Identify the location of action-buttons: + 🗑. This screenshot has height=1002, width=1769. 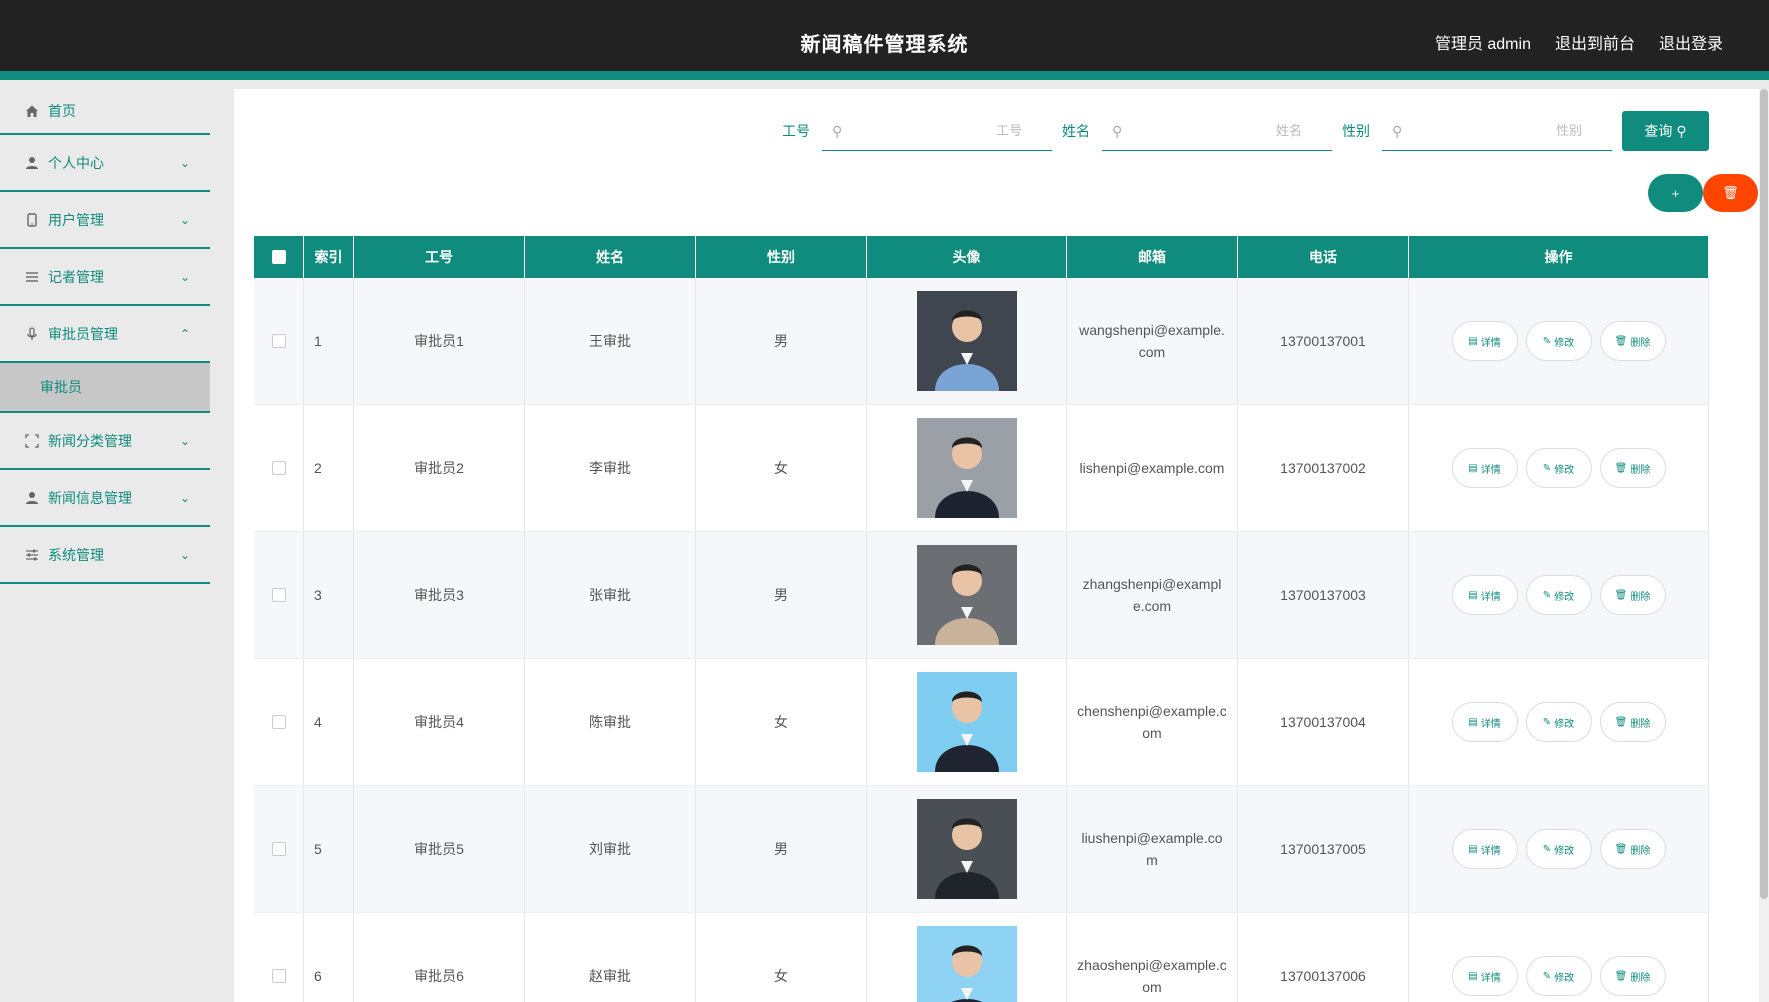
(1703, 193).